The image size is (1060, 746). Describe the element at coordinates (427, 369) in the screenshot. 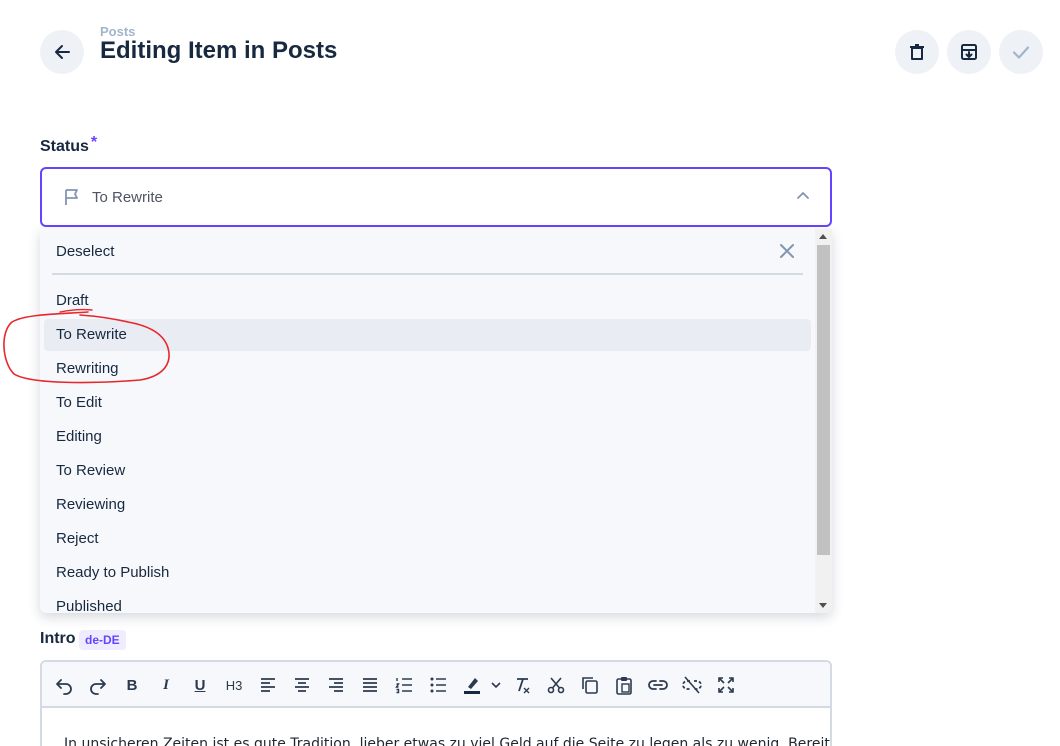

I see `option-rewriting: Rewriting` at that location.